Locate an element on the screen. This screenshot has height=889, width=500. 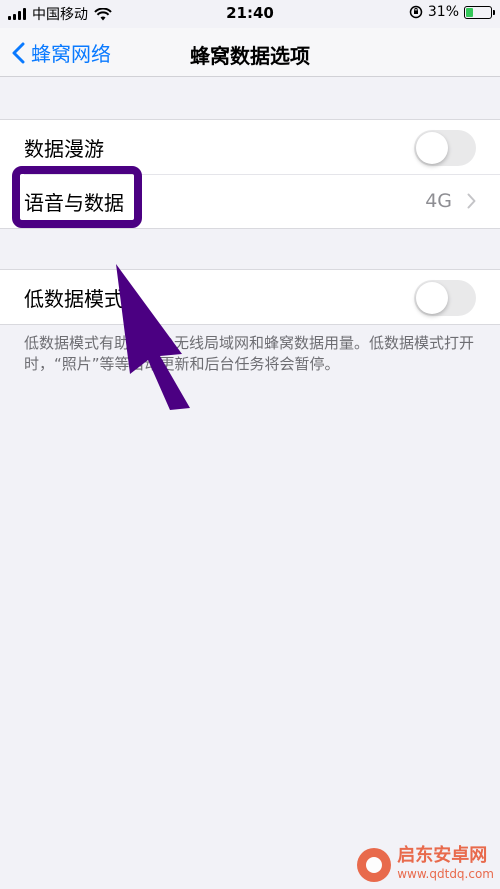
chevron-right-icon is located at coordinates (471, 201).